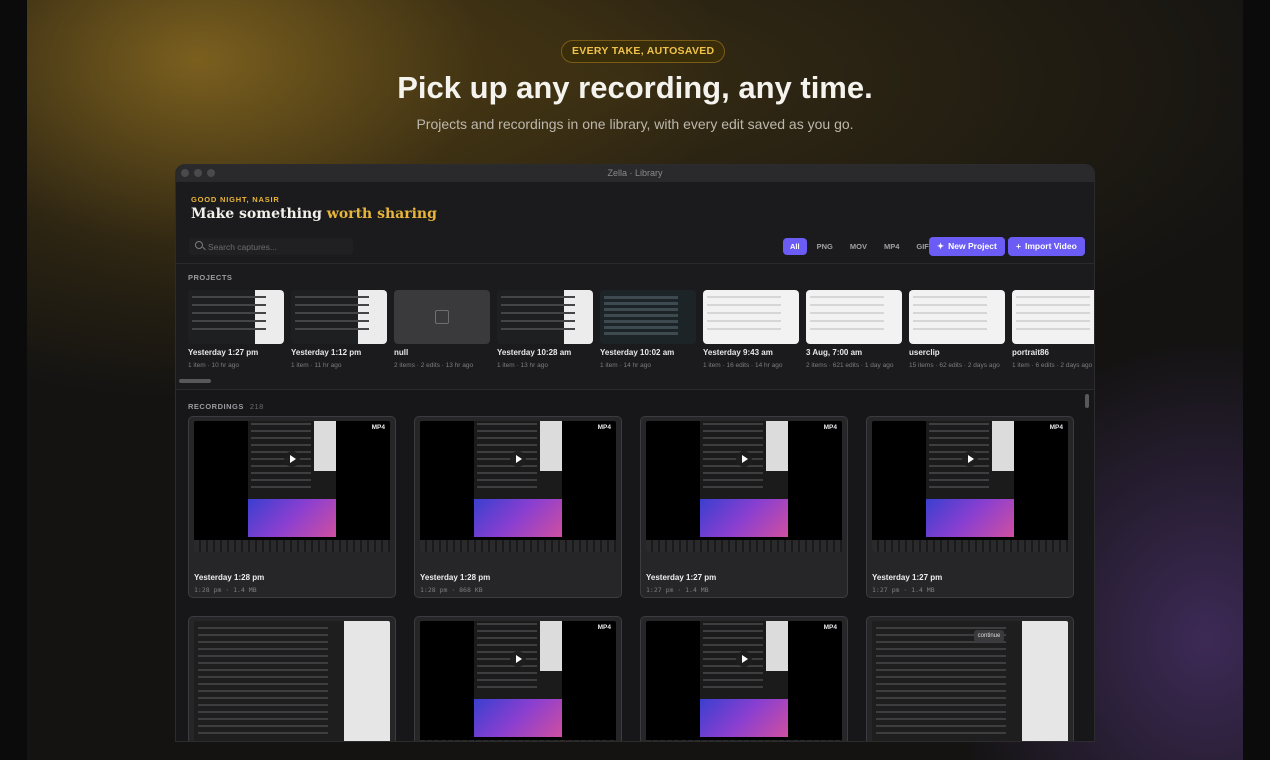  I want to click on recording-meta: 1:28 pm · 868 KB, so click(451, 590).